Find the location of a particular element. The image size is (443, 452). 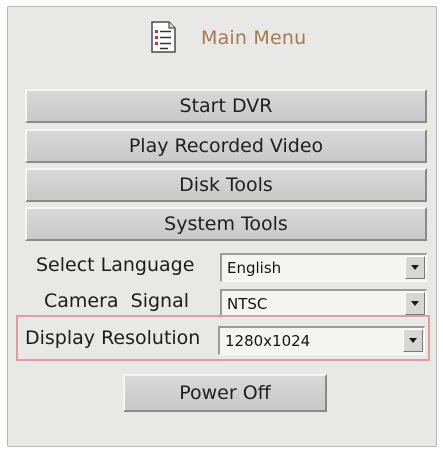

display-resolution-row: Display Resolution 1280x1024 is located at coordinates (223, 338).